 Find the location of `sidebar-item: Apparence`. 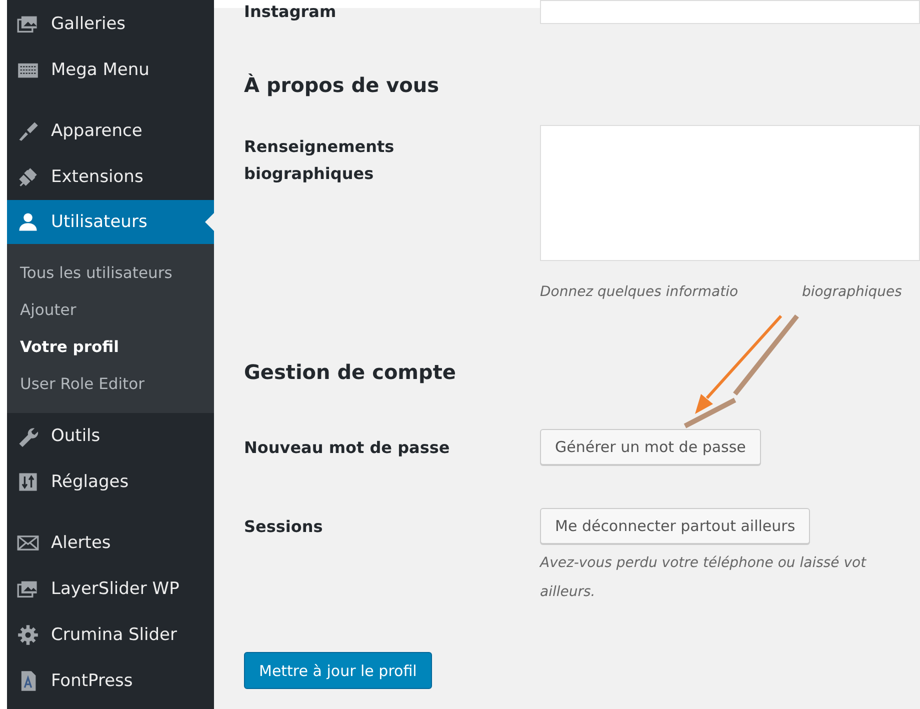

sidebar-item: Apparence is located at coordinates (110, 131).